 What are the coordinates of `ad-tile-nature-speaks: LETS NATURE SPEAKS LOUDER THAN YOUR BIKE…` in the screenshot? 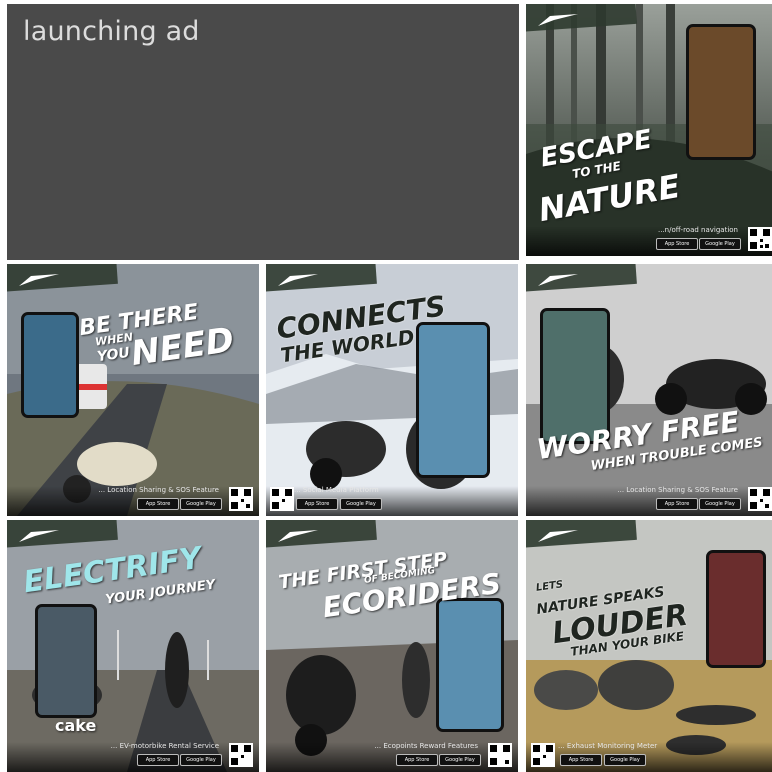 It's located at (649, 646).